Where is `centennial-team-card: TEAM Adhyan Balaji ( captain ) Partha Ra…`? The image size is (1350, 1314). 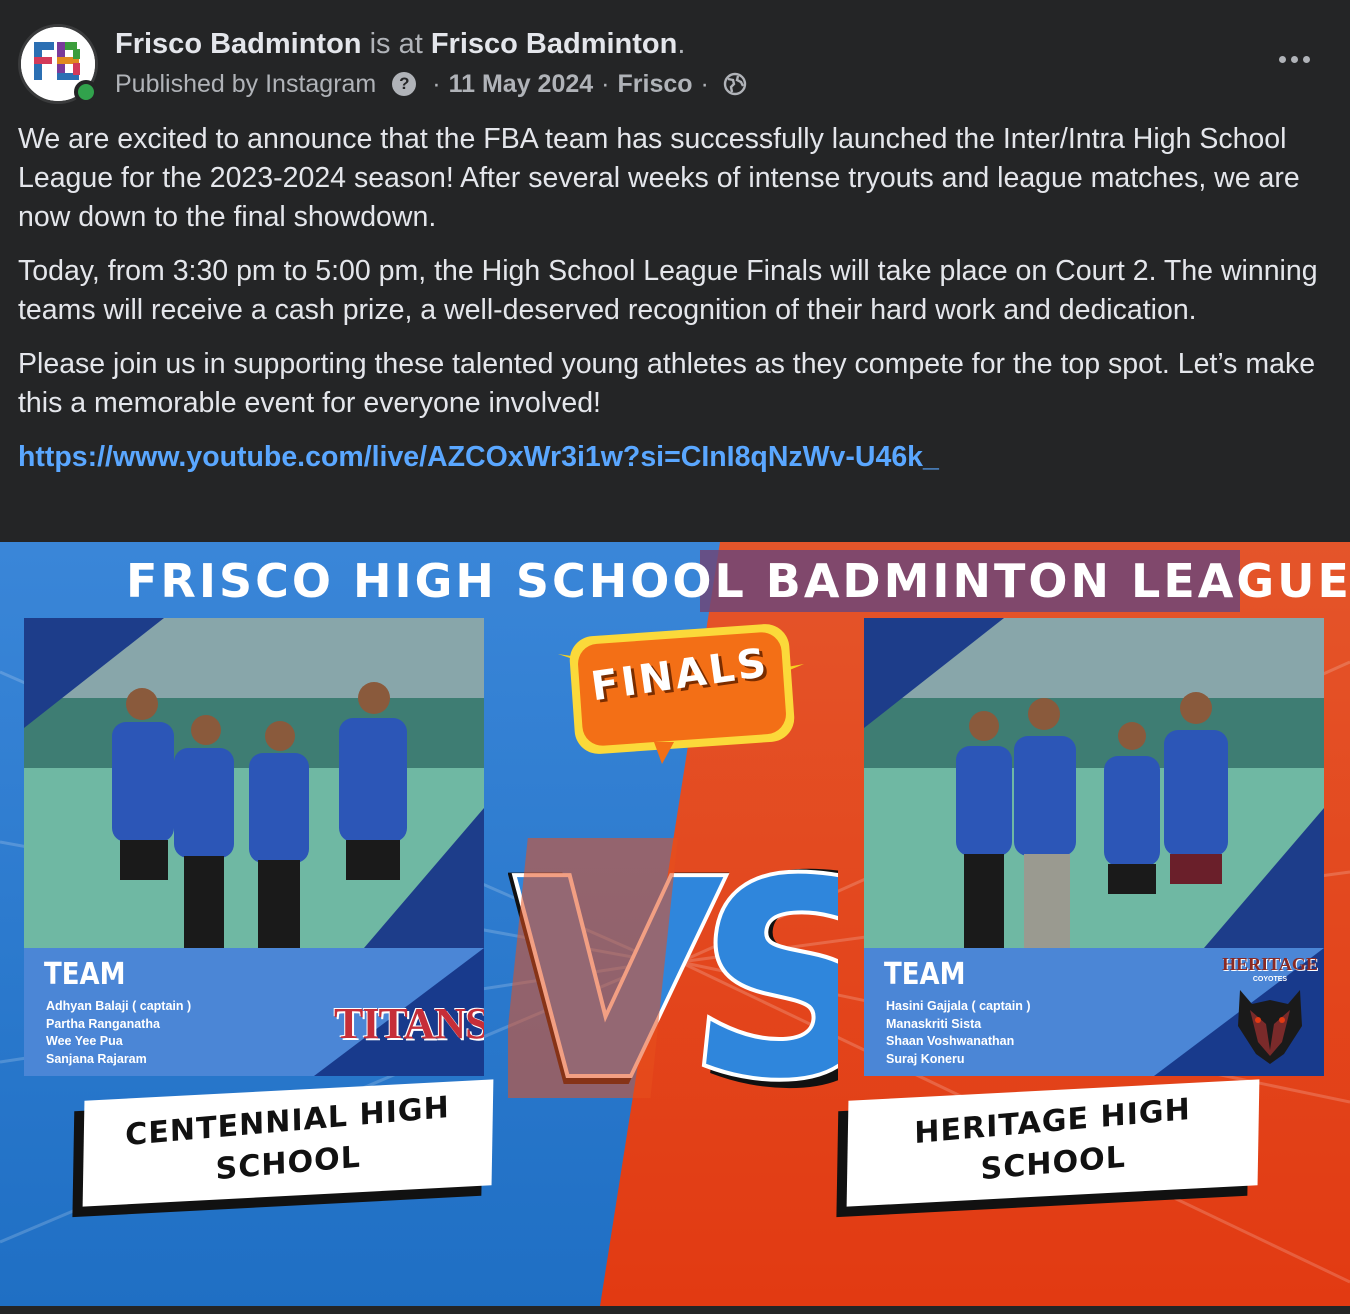
centennial-team-card: TEAM Adhyan Balaji ( captain ) Partha Ra… is located at coordinates (254, 847).